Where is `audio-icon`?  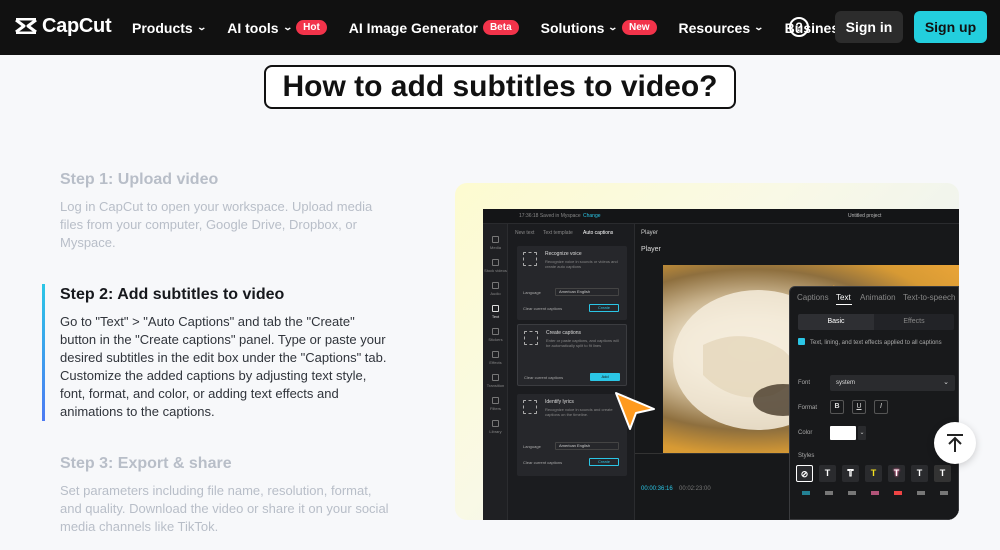
audio-icon is located at coordinates (495, 285).